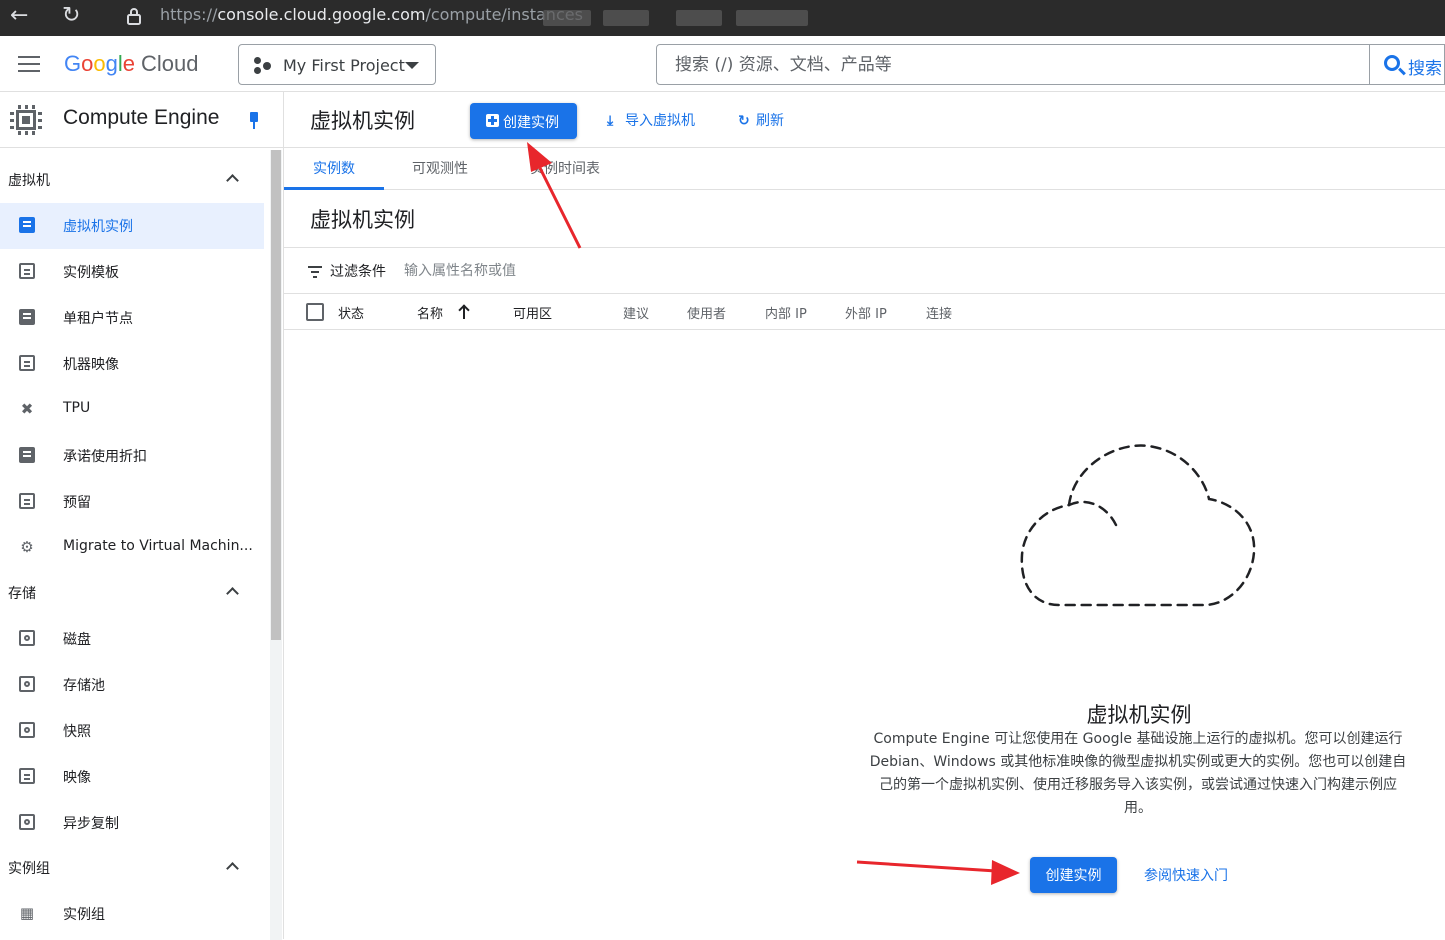 This screenshot has height=940, width=1445. Describe the element at coordinates (27, 547) in the screenshot. I see `migrate-icon: ⚙` at that location.